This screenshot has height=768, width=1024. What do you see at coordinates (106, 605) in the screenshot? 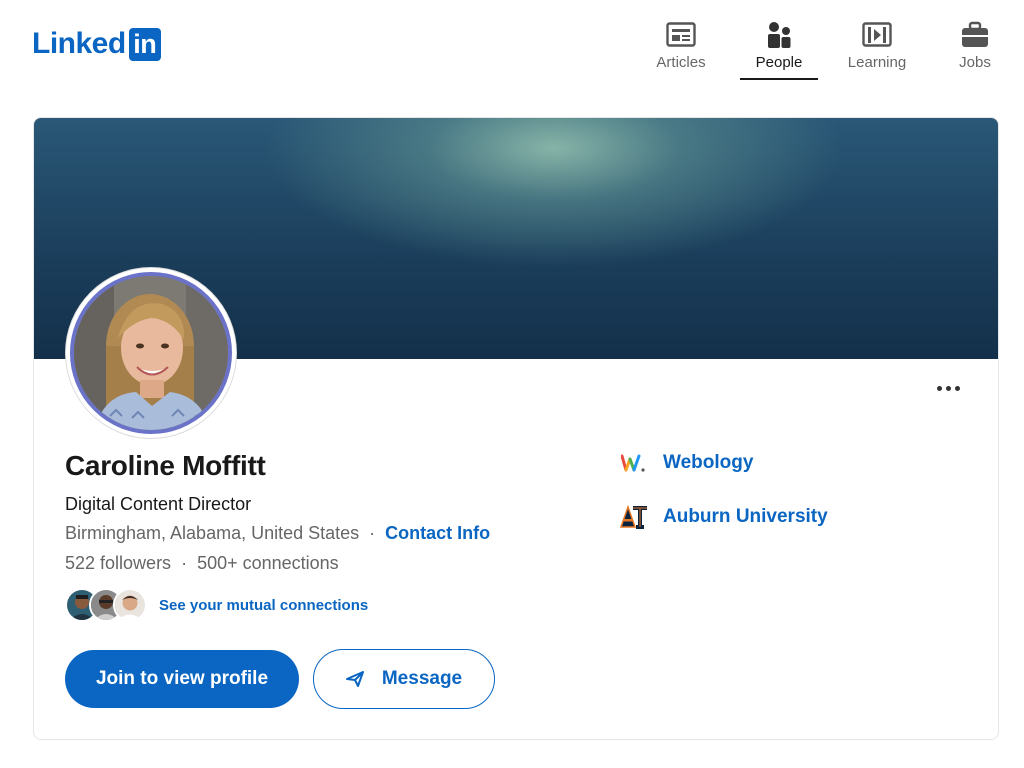
I see `mutual-avatars` at bounding box center [106, 605].